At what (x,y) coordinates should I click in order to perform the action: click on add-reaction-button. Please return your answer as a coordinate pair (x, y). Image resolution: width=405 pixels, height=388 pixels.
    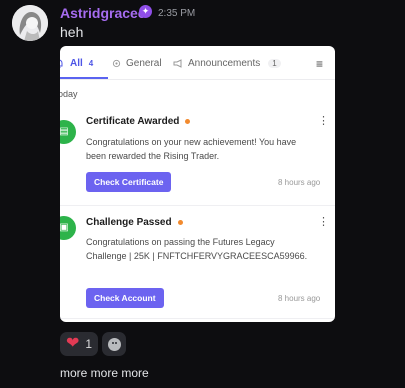
    Looking at the image, I should click on (114, 344).